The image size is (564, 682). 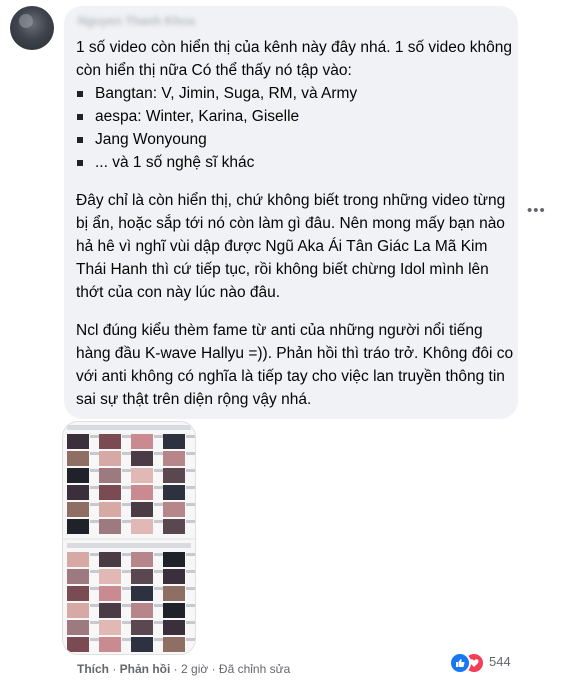 What do you see at coordinates (295, 139) in the screenshot?
I see `list-item: Jang Wonyoung` at bounding box center [295, 139].